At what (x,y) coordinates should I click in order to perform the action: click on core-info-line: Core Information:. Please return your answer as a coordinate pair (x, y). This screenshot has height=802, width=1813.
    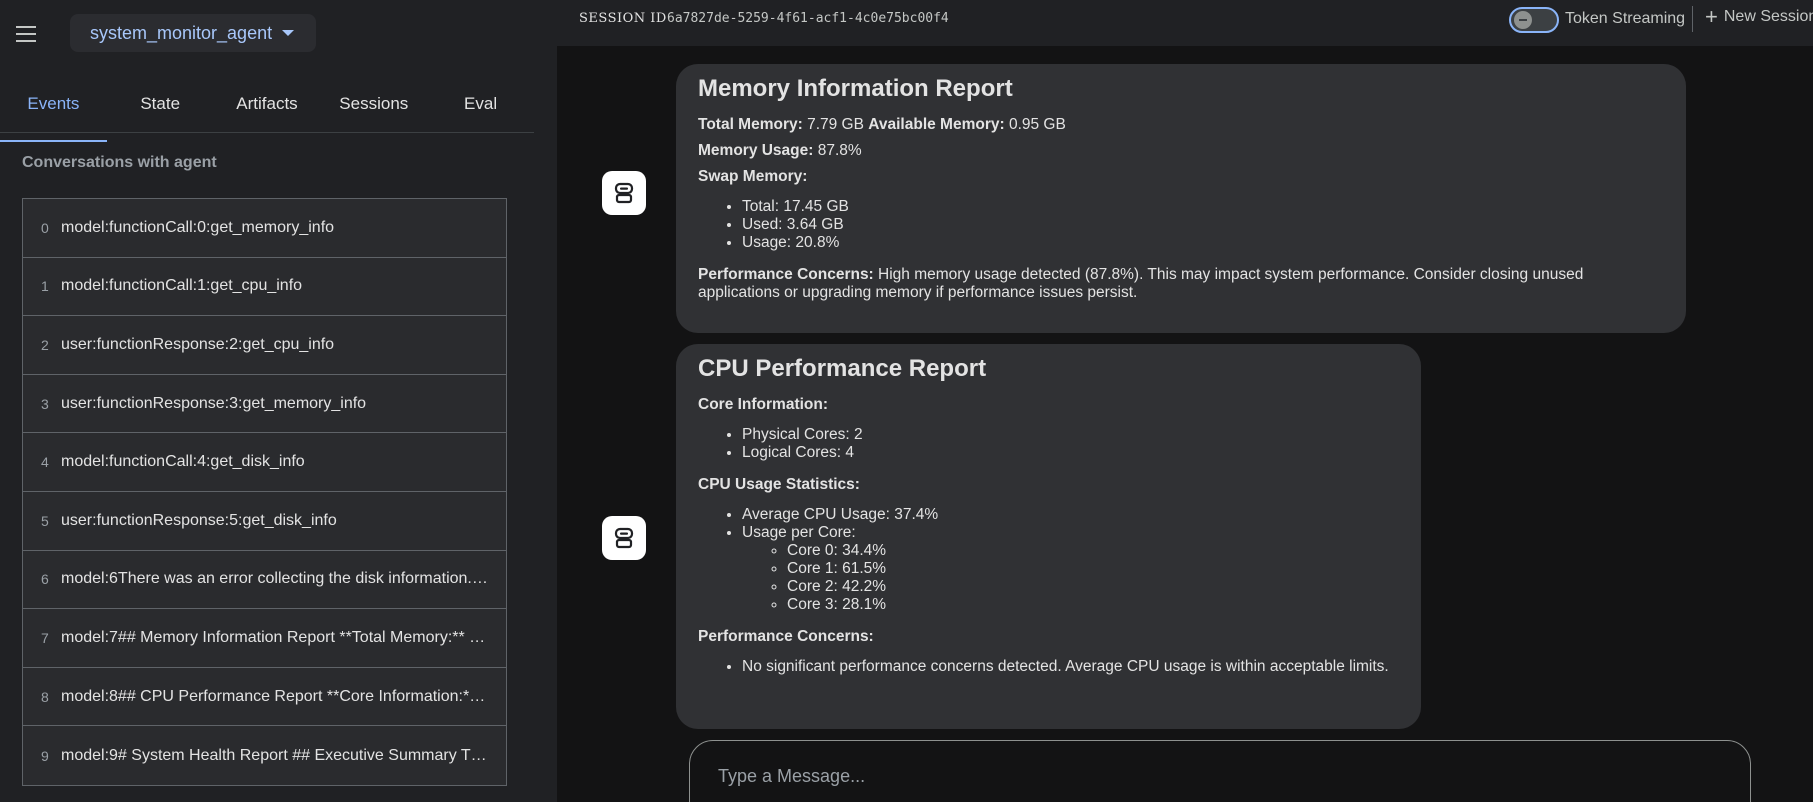
    Looking at the image, I should click on (1048, 405).